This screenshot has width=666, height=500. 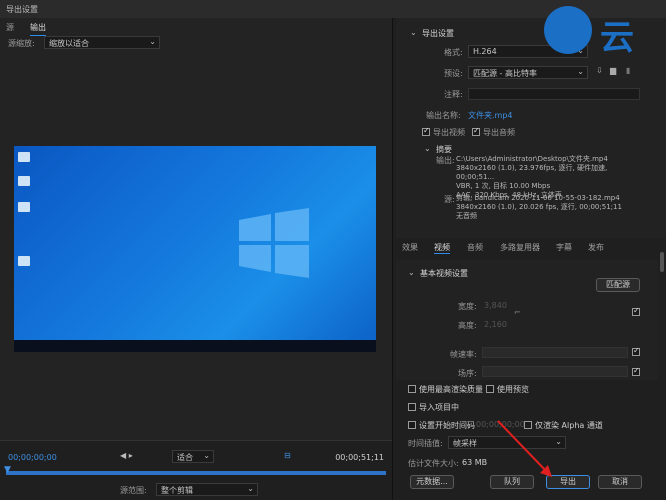 I want to click on max-quality-checkbox, so click(x=412, y=389).